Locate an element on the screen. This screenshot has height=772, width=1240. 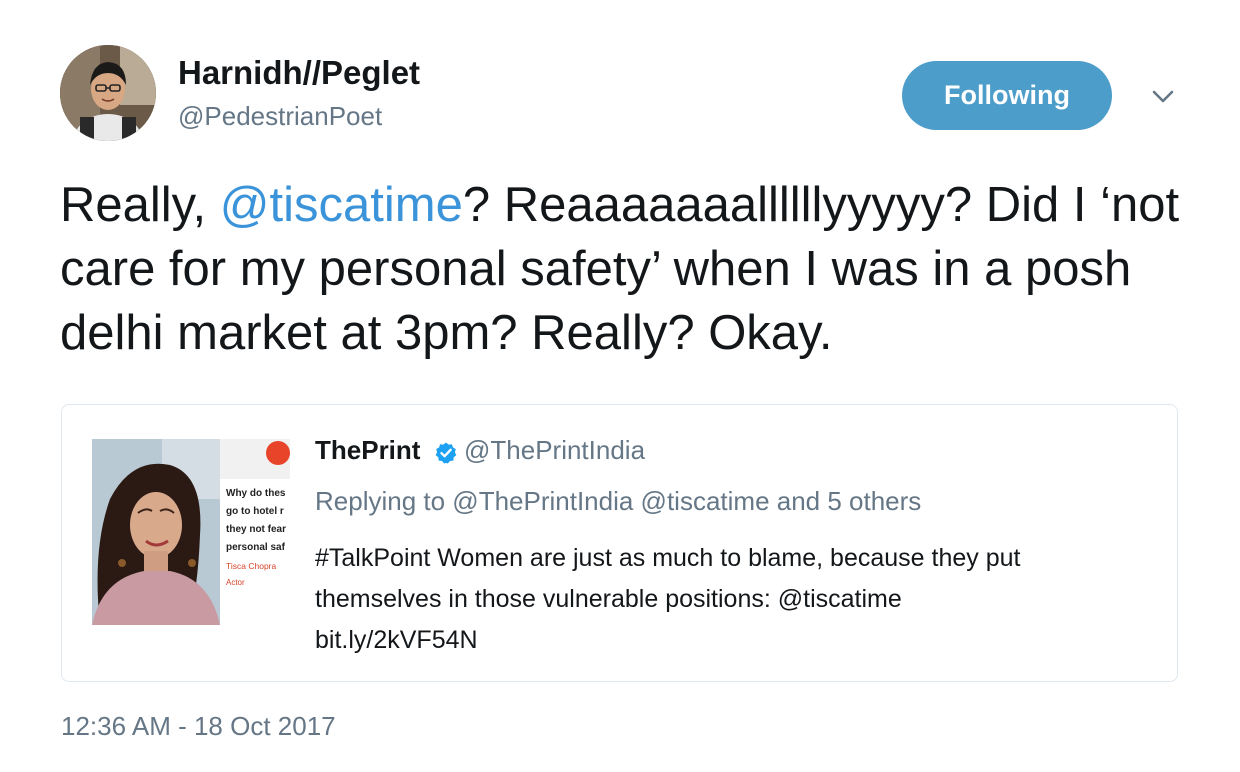
media-line: they not fear is located at coordinates (256, 529).